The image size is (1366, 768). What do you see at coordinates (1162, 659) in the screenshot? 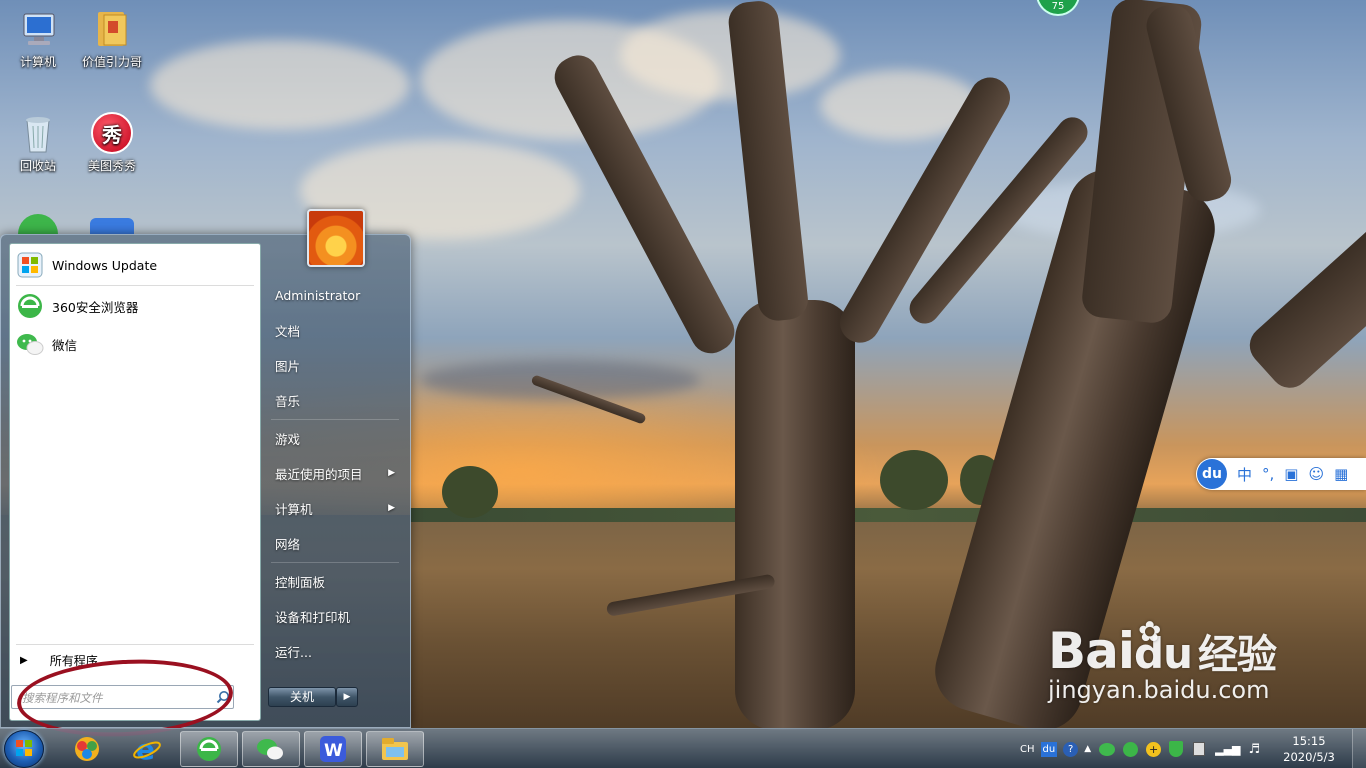
I see `baidu-jingyan-watermark: Bai ✿ du 经验 jingyan.baidu.com` at bounding box center [1162, 659].